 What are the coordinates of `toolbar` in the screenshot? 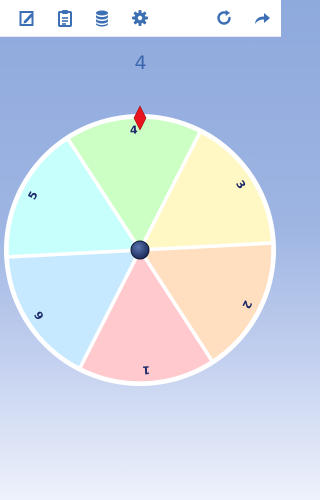 It's located at (140, 18).